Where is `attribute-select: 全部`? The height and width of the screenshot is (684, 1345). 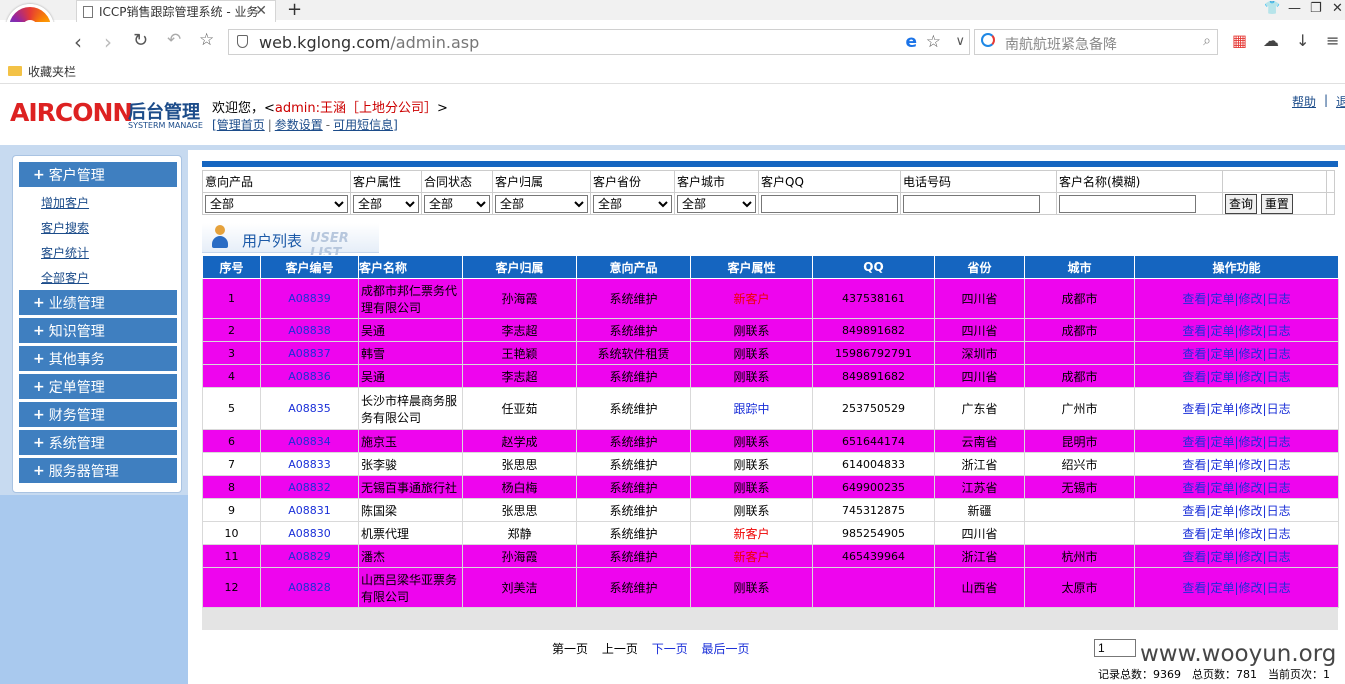 attribute-select: 全部 is located at coordinates (386, 203).